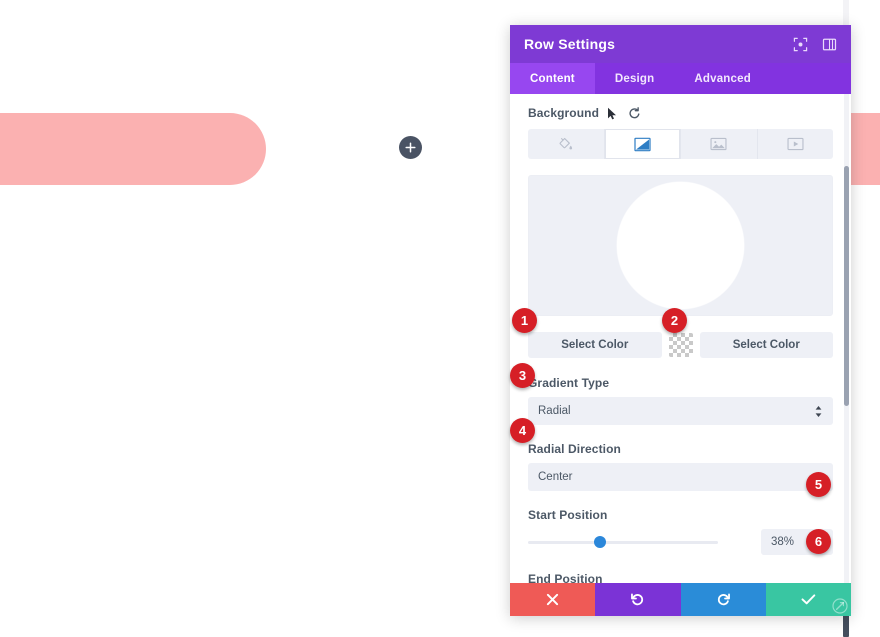 This screenshot has width=880, height=637. I want to click on row-block-left, so click(133, 149).